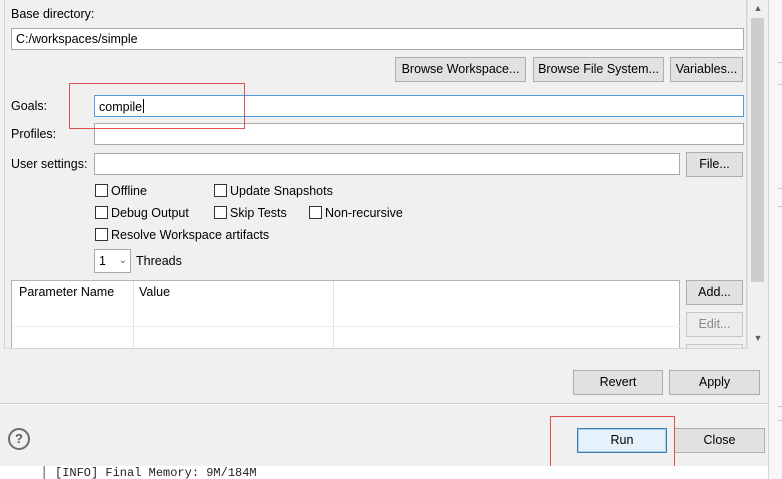 Image resolution: width=782 pixels, height=479 pixels. Describe the element at coordinates (123, 261) in the screenshot. I see `chevron-down-icon: ⌄` at that location.